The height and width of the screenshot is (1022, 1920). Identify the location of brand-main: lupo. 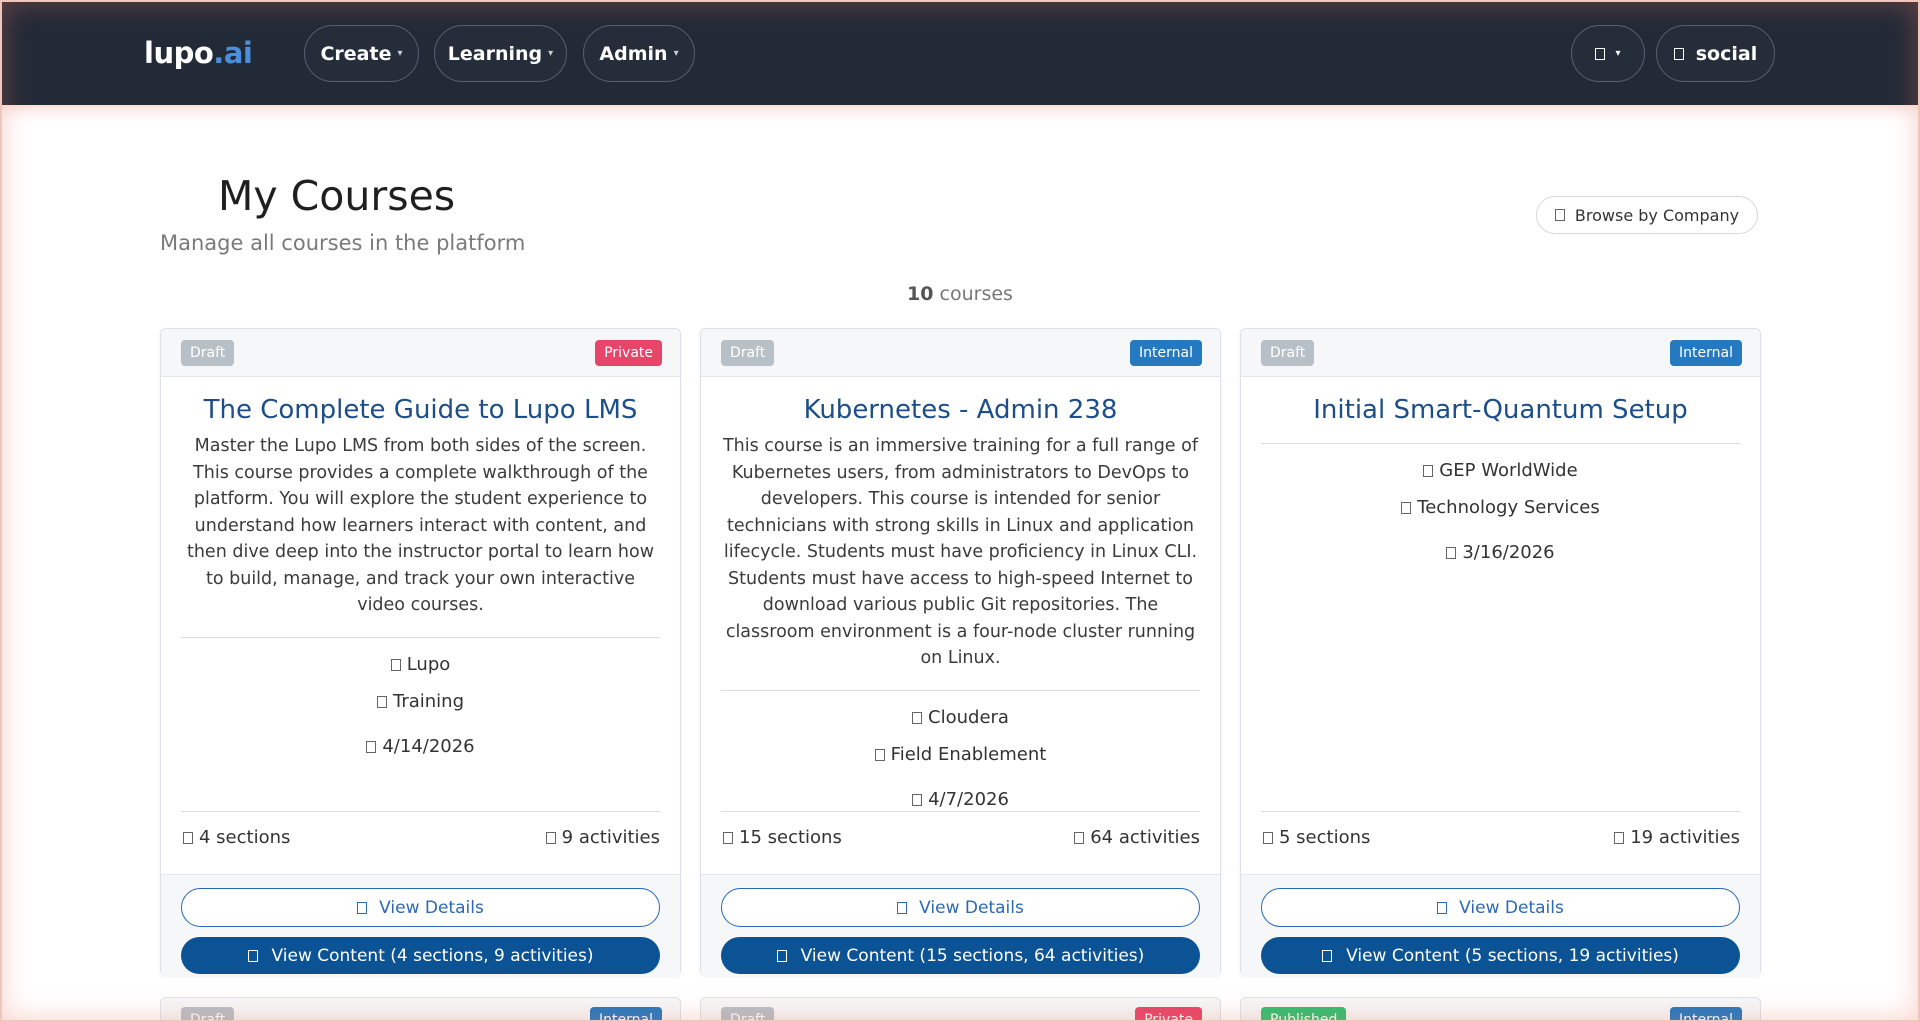
(179, 53).